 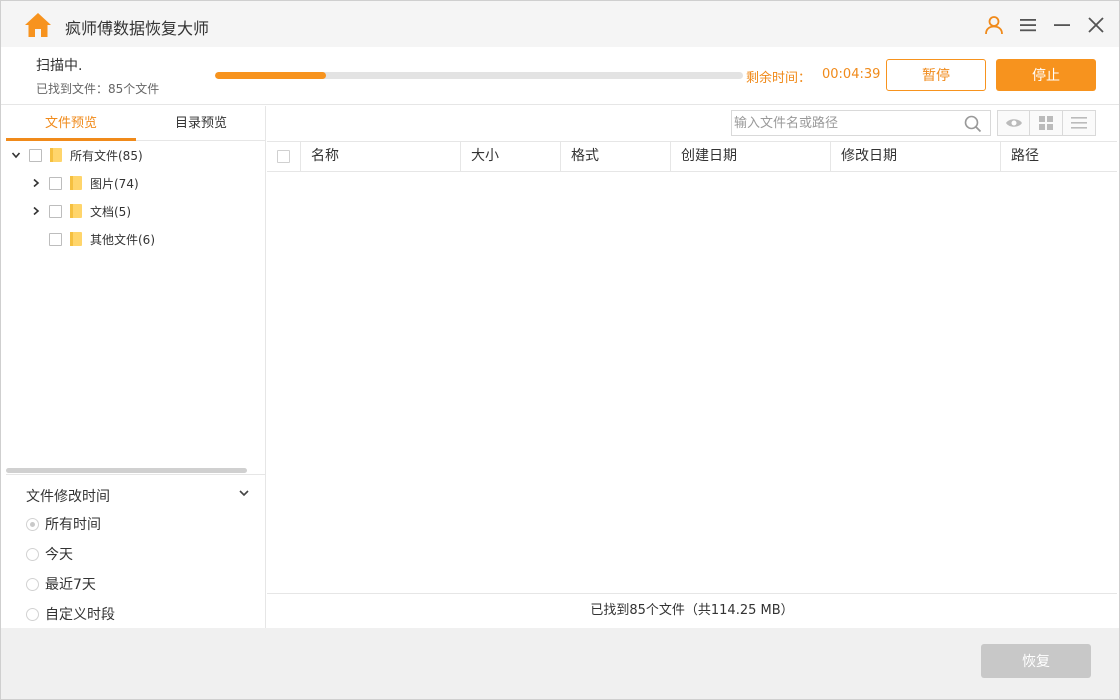 I want to click on app-title: 疯师傅数据恢复大师, so click(x=137, y=28).